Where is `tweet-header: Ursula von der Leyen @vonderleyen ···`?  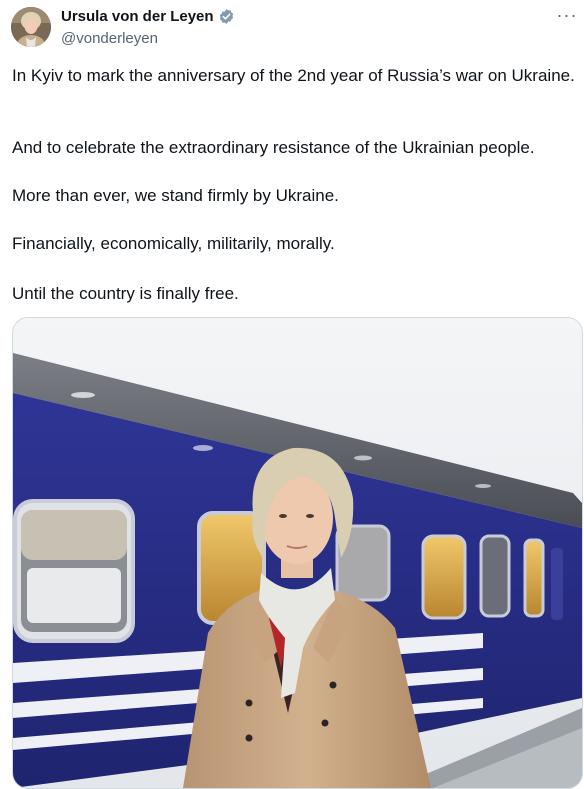 tweet-header: Ursula von der Leyen @vonderleyen ··· is located at coordinates (292, 30).